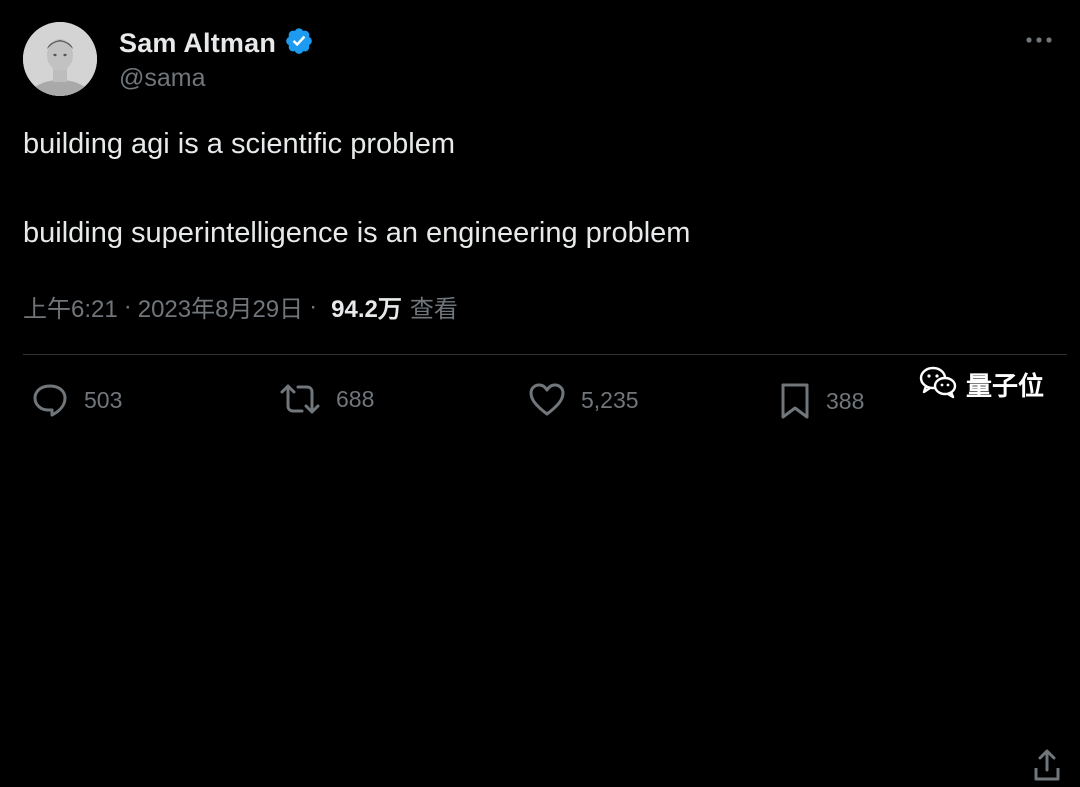 This screenshot has width=1080, height=787. What do you see at coordinates (50, 400) in the screenshot?
I see `reply-icon` at bounding box center [50, 400].